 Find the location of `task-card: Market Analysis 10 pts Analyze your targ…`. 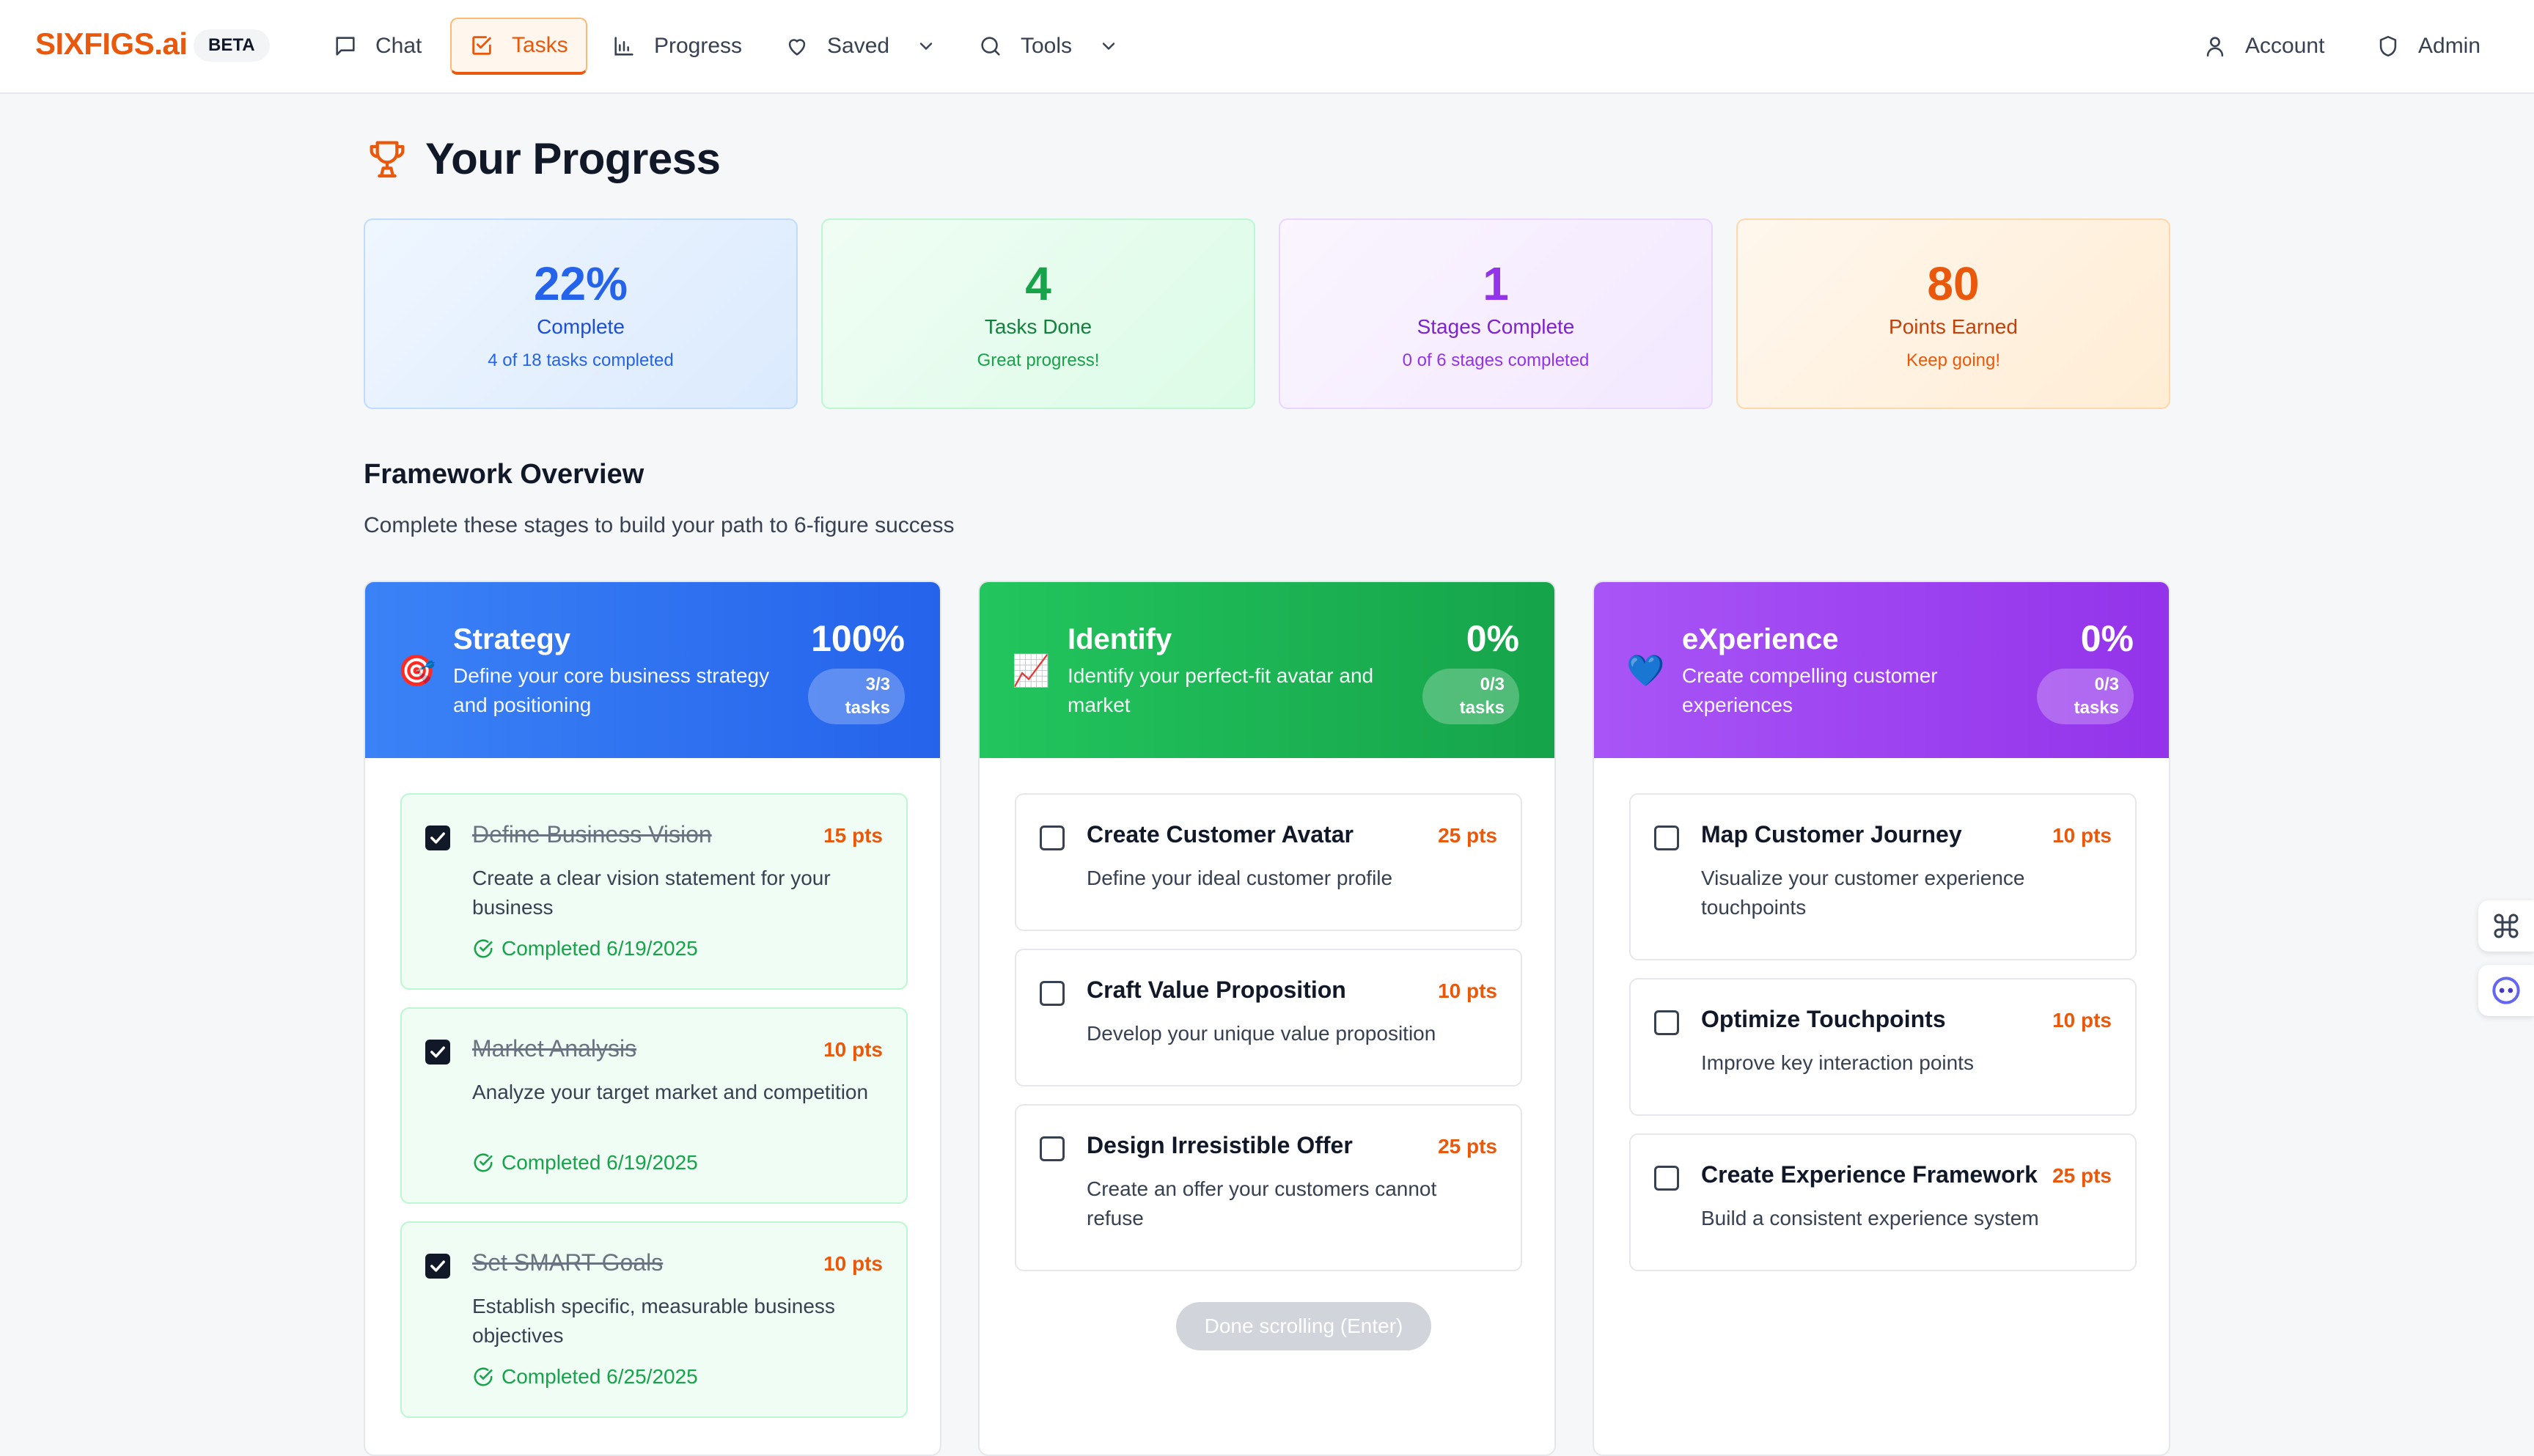

task-card: Market Analysis 10 pts Analyze your targ… is located at coordinates (654, 1105).